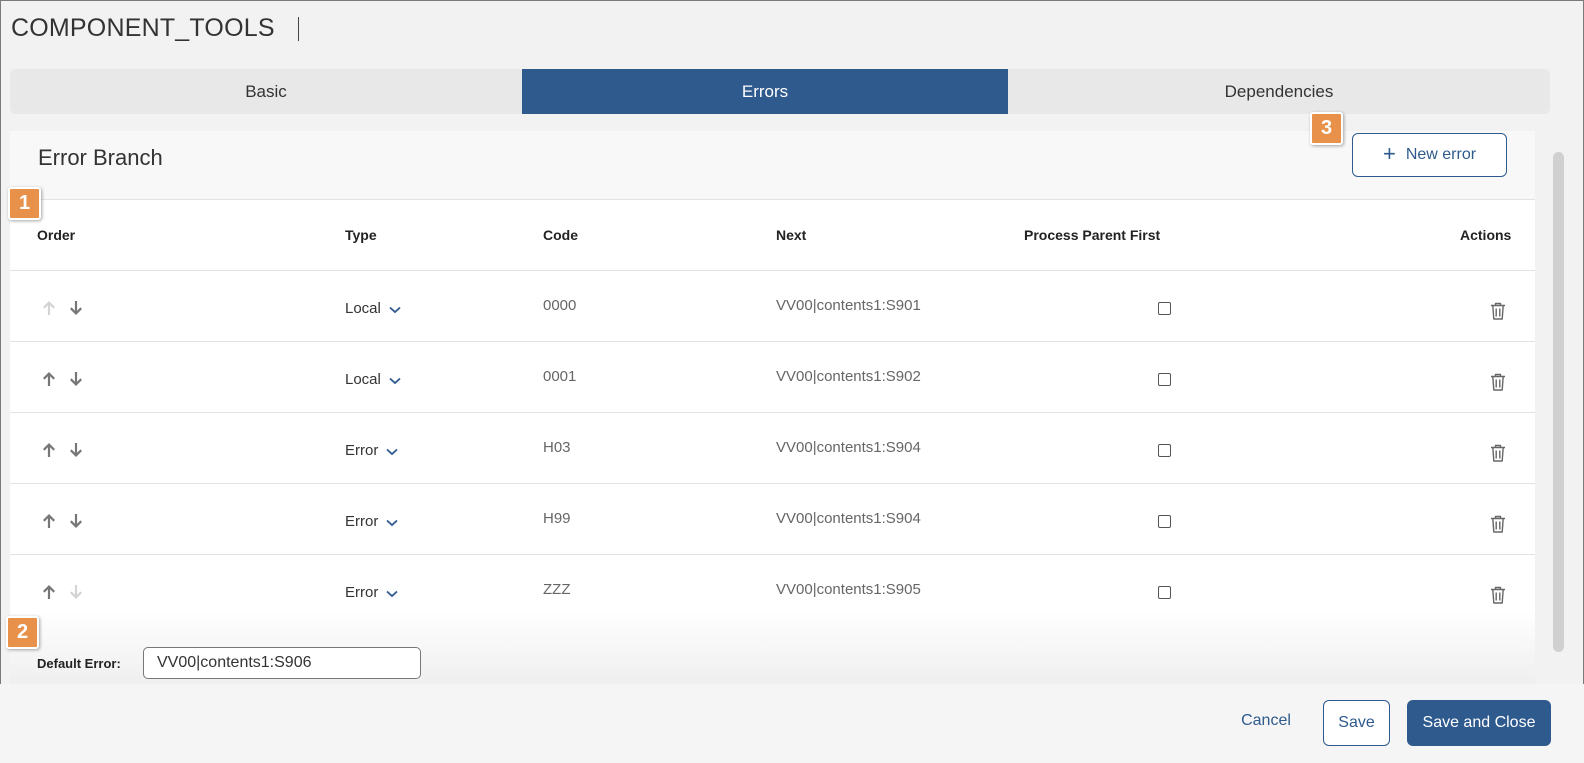 The height and width of the screenshot is (763, 1584). Describe the element at coordinates (1479, 723) in the screenshot. I see `save-and-close-button: Save and Close` at that location.